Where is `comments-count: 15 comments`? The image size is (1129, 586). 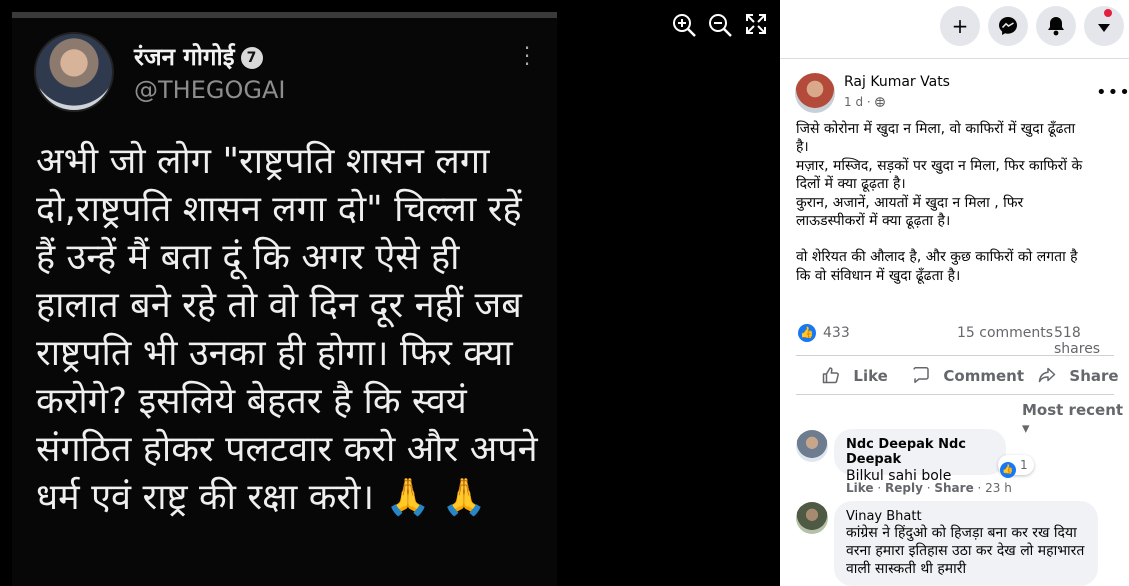 comments-count: 15 comments is located at coordinates (1005, 333).